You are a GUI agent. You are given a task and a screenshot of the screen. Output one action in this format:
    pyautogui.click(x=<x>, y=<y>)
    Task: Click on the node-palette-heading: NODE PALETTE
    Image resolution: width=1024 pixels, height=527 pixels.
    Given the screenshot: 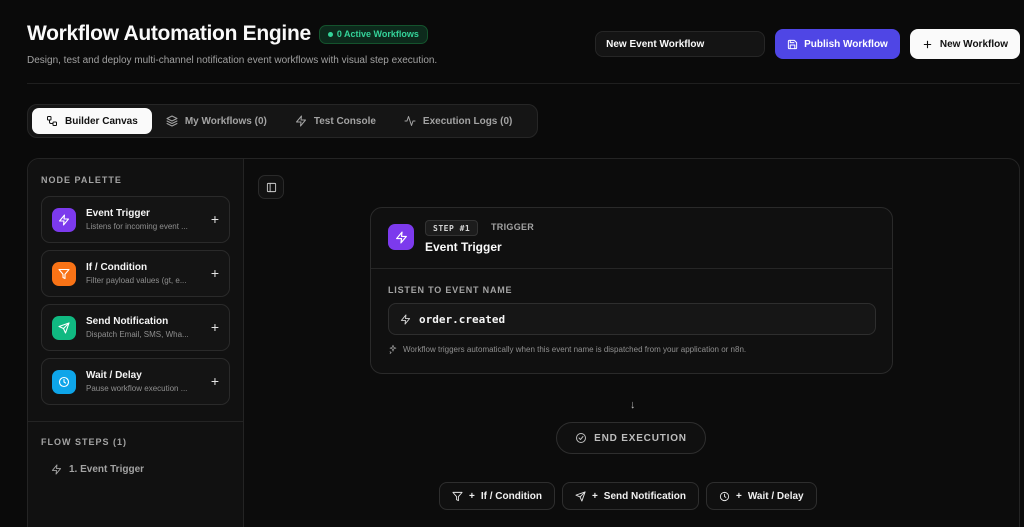 What is the action you would take?
    pyautogui.click(x=81, y=180)
    